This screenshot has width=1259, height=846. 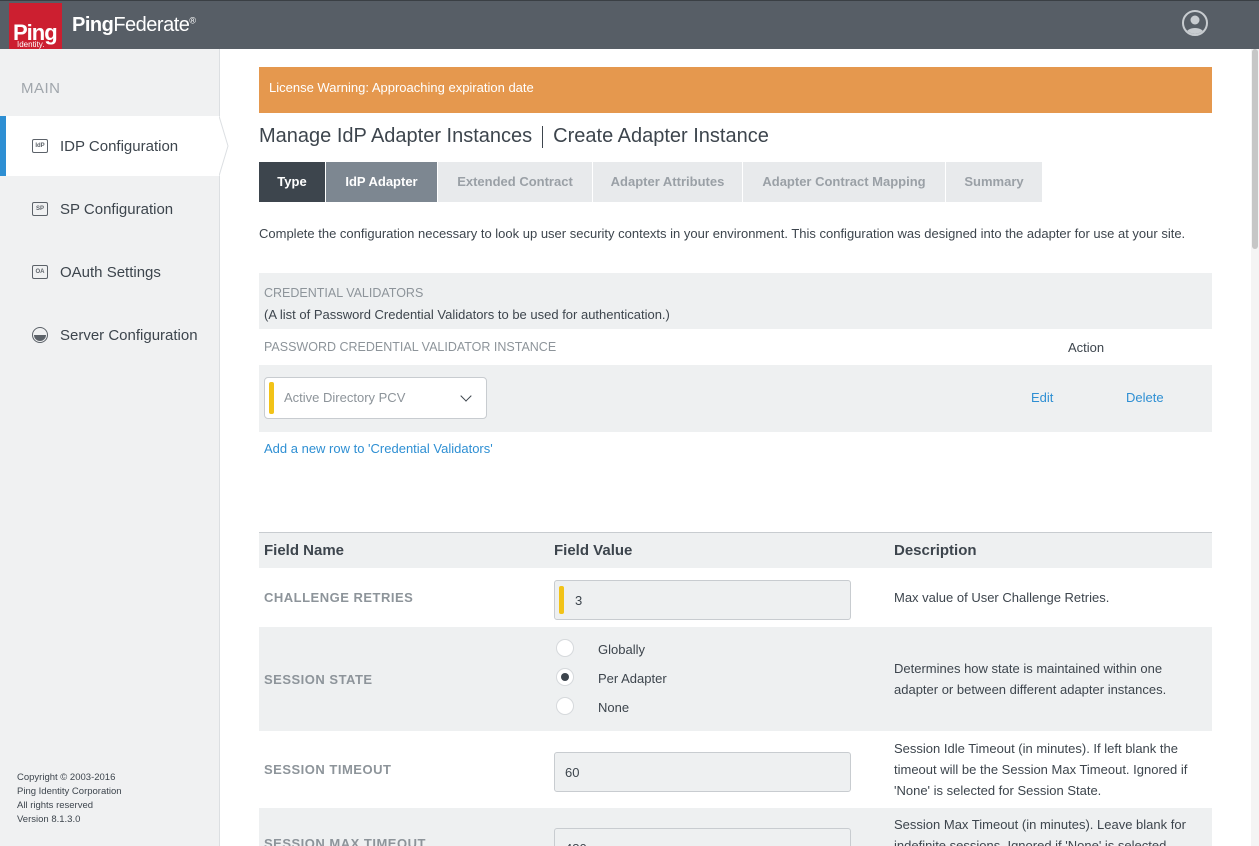 I want to click on sidebar-item-idp-configuration: IdP IDP Configuration, so click(x=114, y=146).